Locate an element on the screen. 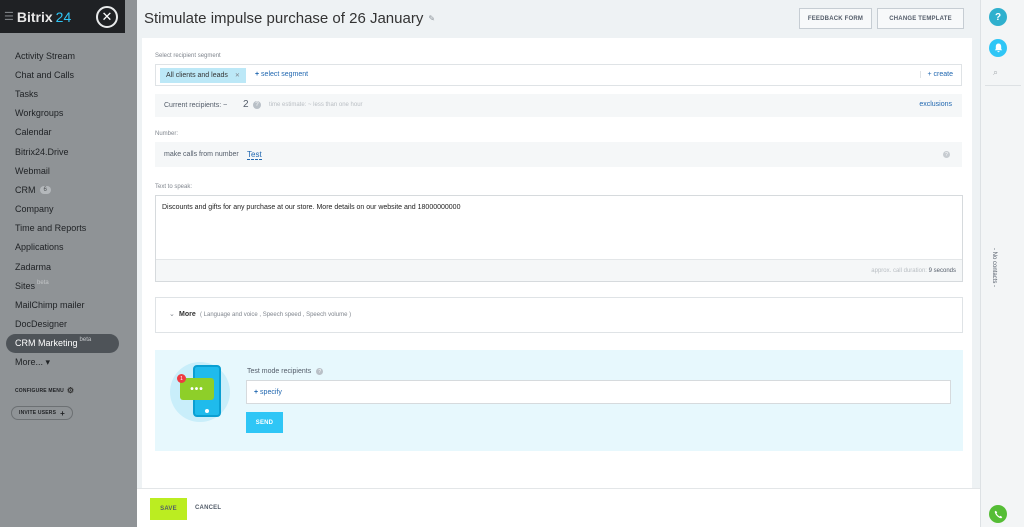  right-panel: ? ⌕ - No contacts - is located at coordinates (1002, 263).